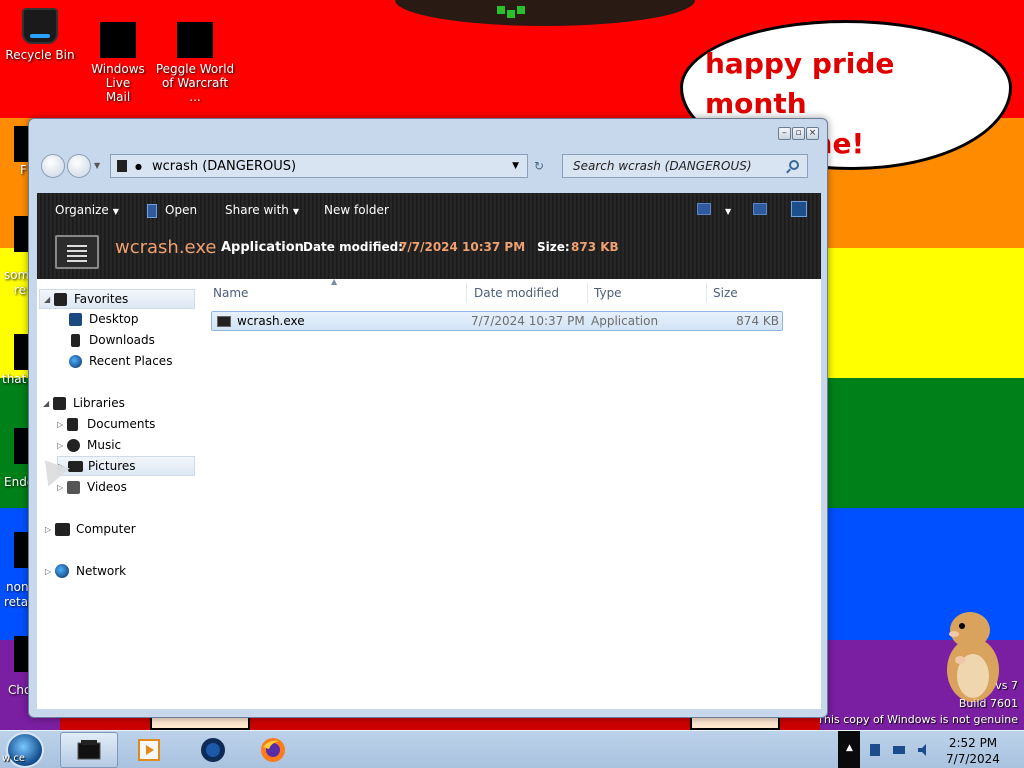 The image size is (1024, 768). Describe the element at coordinates (99, 166) in the screenshot. I see `recent-pages-dropdown: ▼` at that location.